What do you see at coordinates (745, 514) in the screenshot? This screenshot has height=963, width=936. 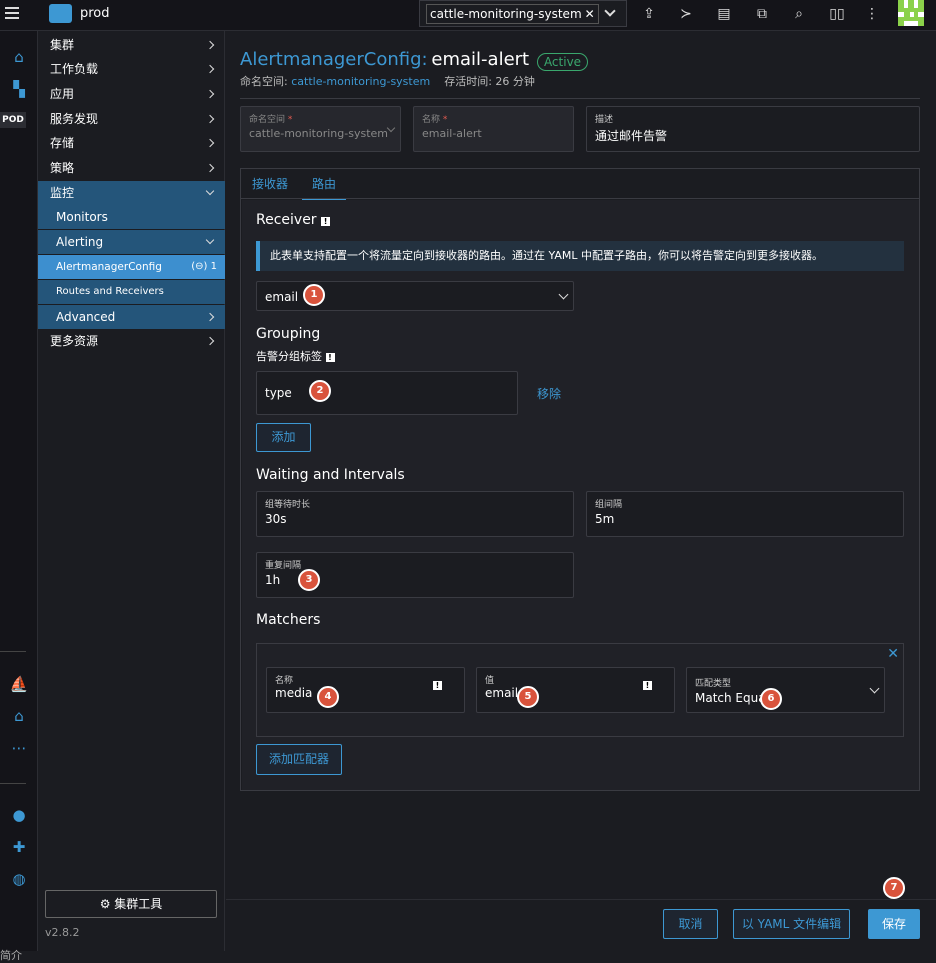 I see `group-interval-field: 组间隔 5m` at bounding box center [745, 514].